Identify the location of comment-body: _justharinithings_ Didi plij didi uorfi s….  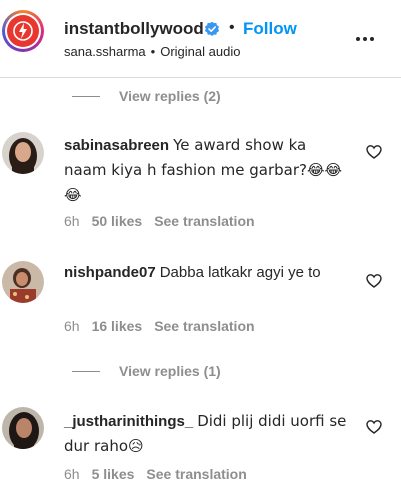
(207, 434).